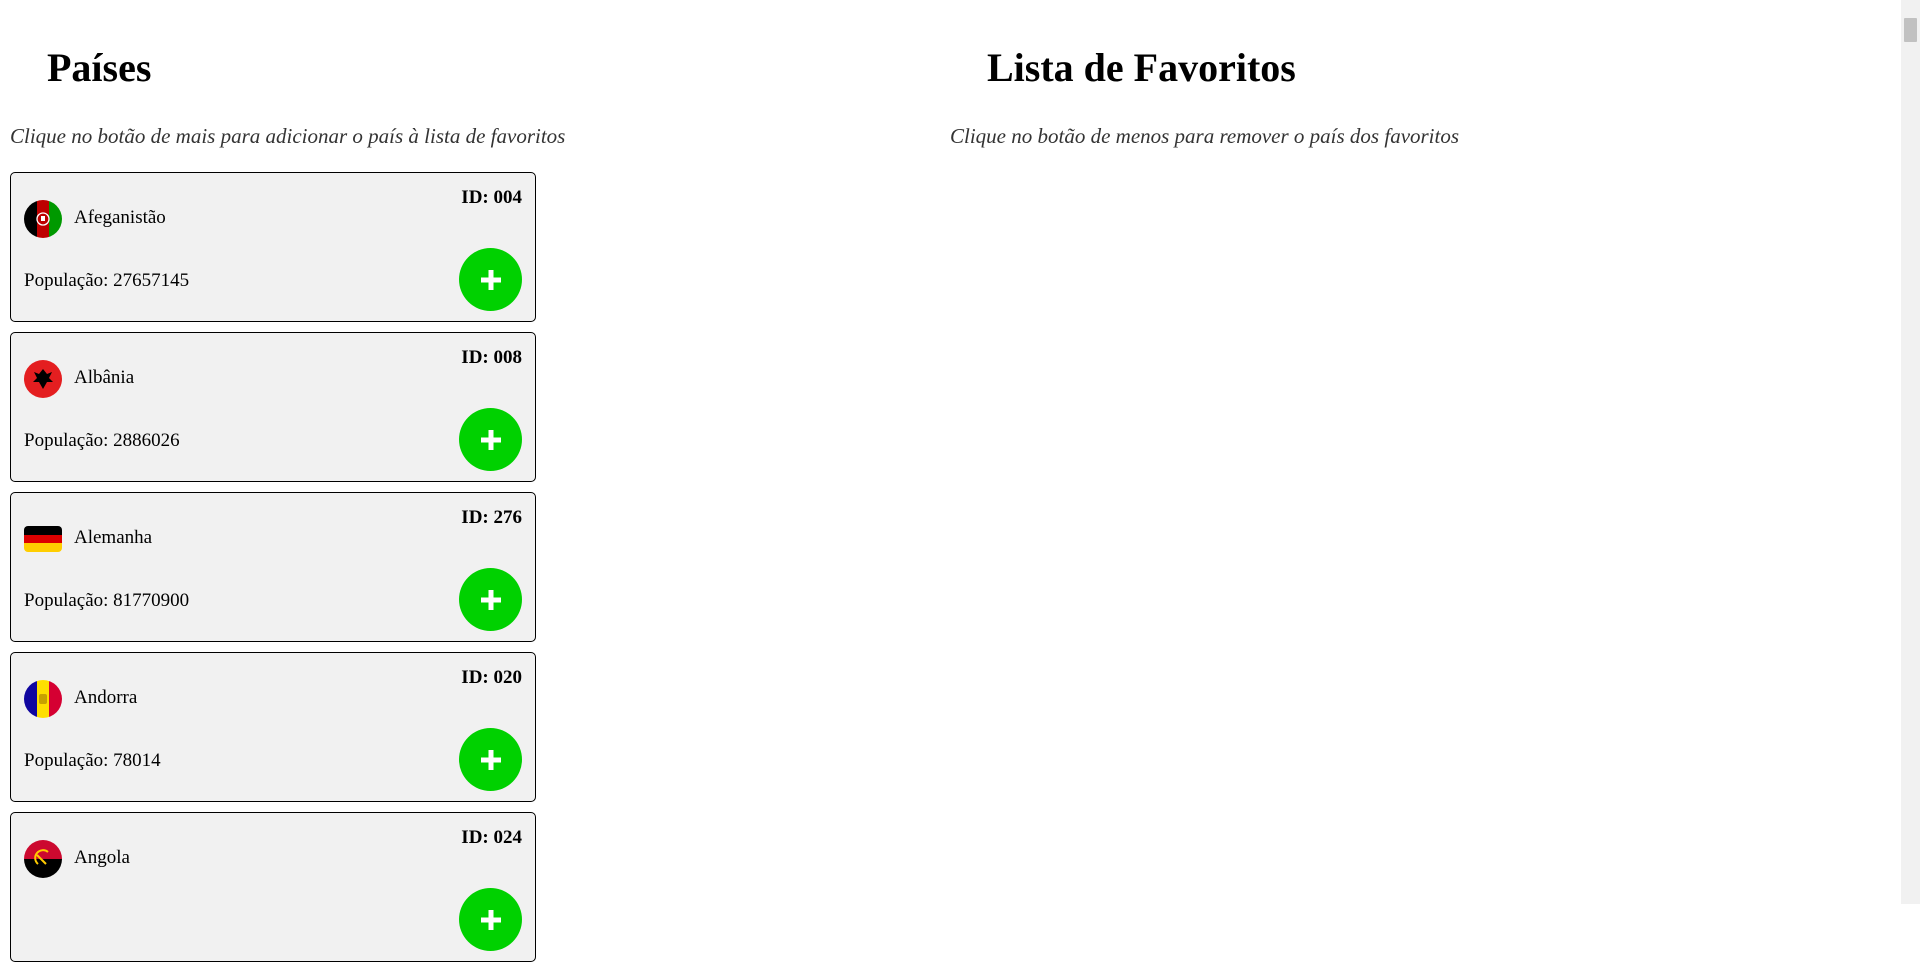  What do you see at coordinates (491, 677) in the screenshot?
I see `country-id: ID: 020` at bounding box center [491, 677].